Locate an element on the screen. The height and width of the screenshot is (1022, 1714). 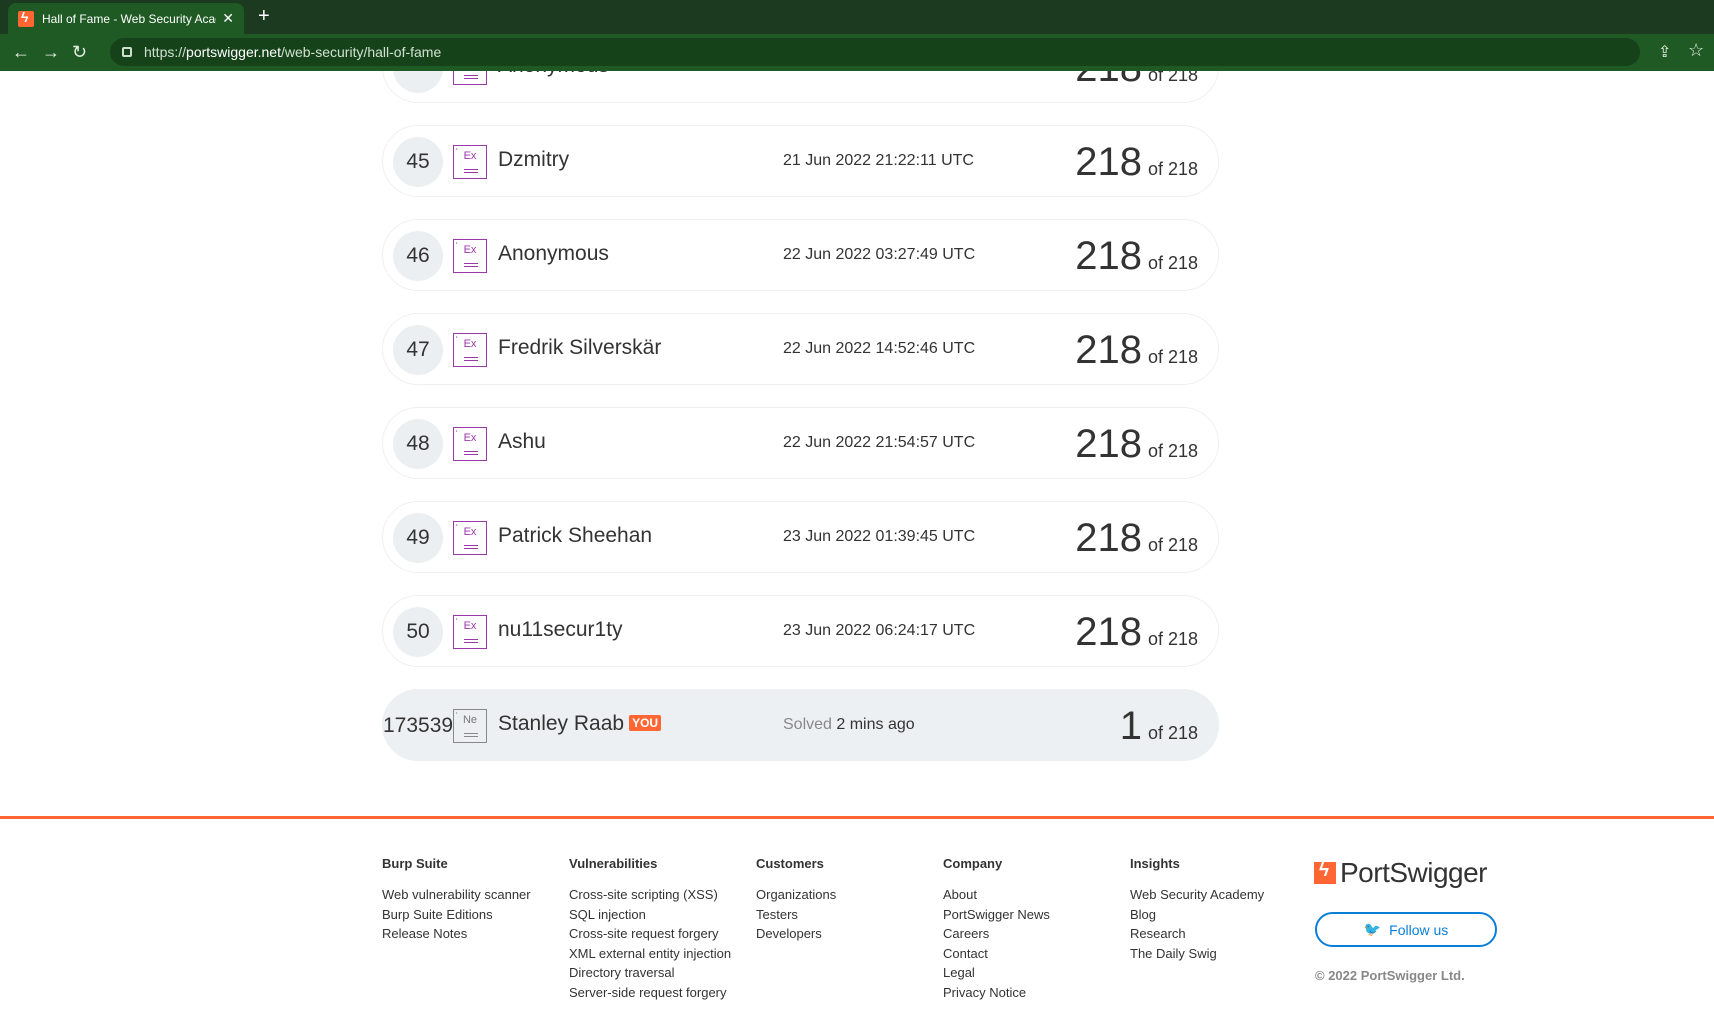
share-icon: ⇪ is located at coordinates (1664, 52).